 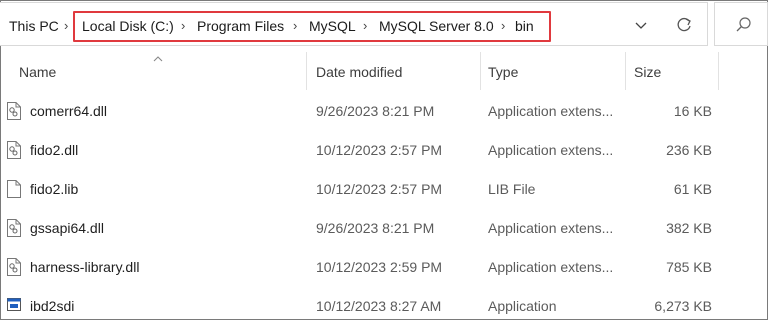 What do you see at coordinates (54, 150) in the screenshot?
I see `file-name: fido2.dll` at bounding box center [54, 150].